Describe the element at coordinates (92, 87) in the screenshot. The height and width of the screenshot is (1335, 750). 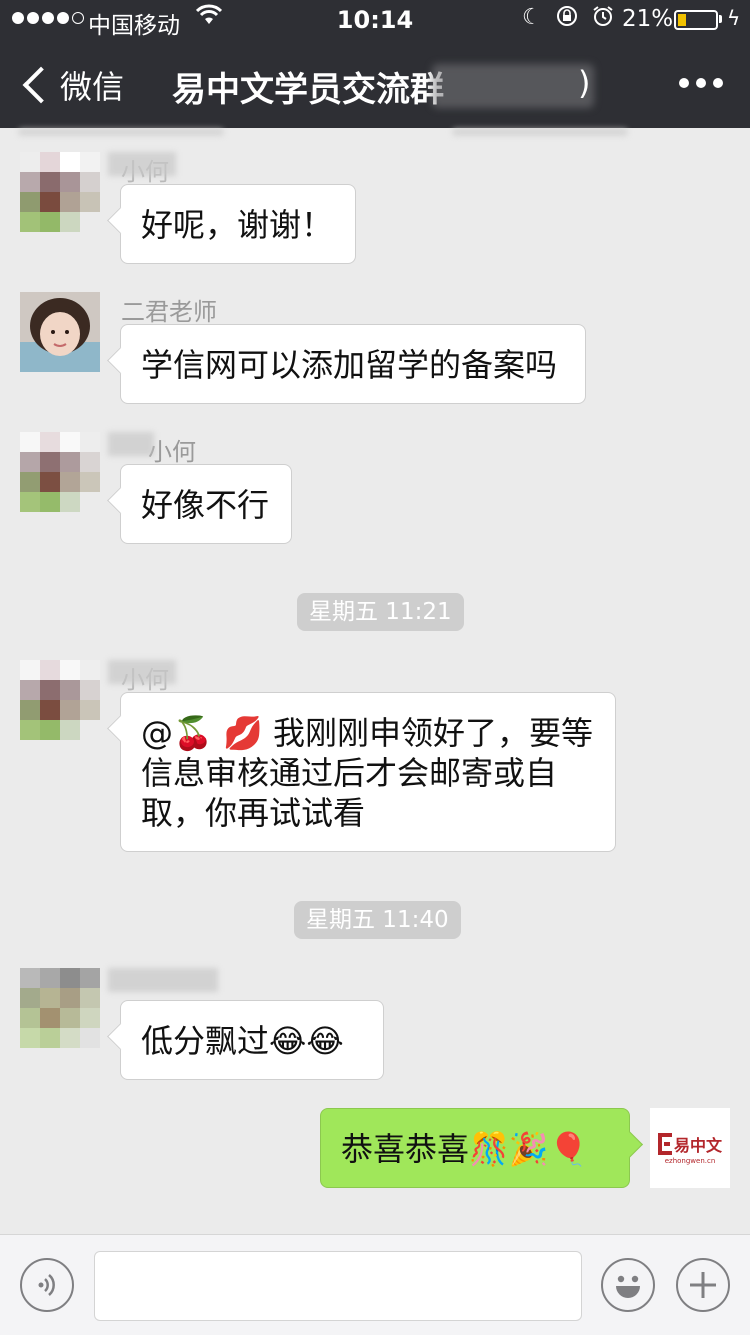
I see `back-label: 微信` at that location.